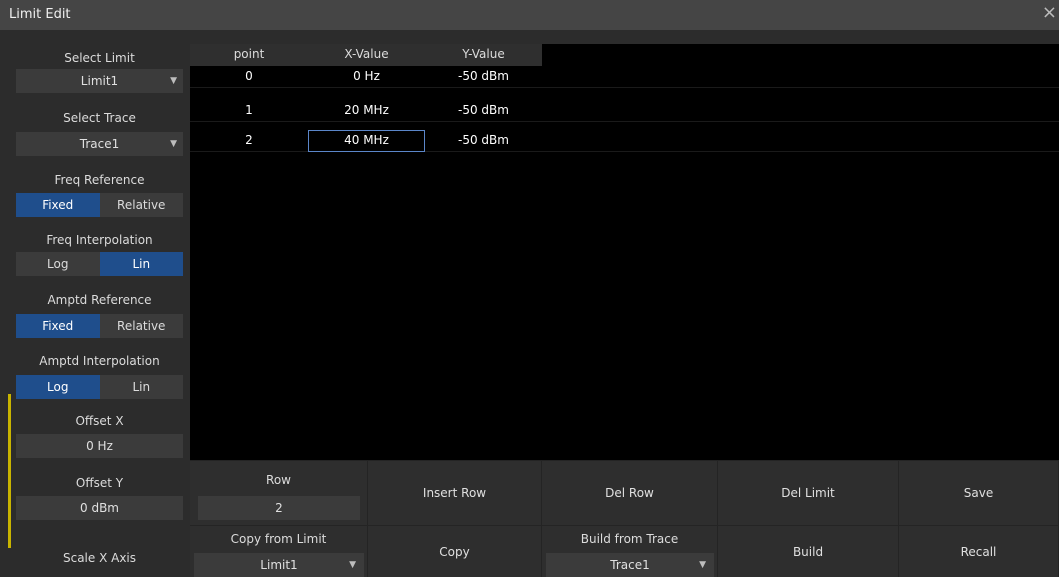 The image size is (1059, 577). I want to click on row-control: Row 2, so click(279, 492).